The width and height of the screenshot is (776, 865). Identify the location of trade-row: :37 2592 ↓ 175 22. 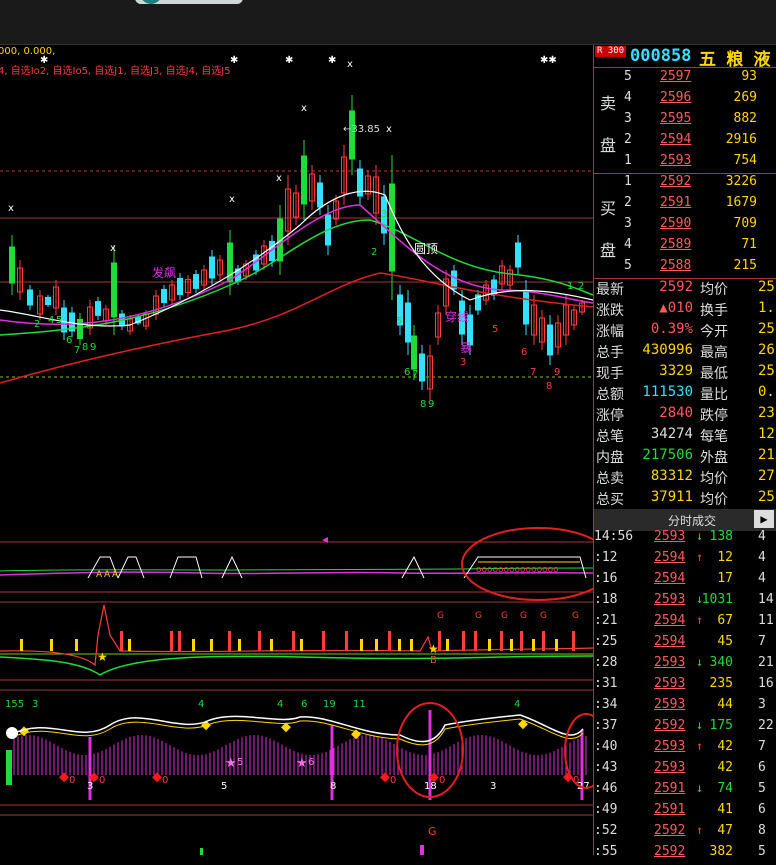
(685, 728).